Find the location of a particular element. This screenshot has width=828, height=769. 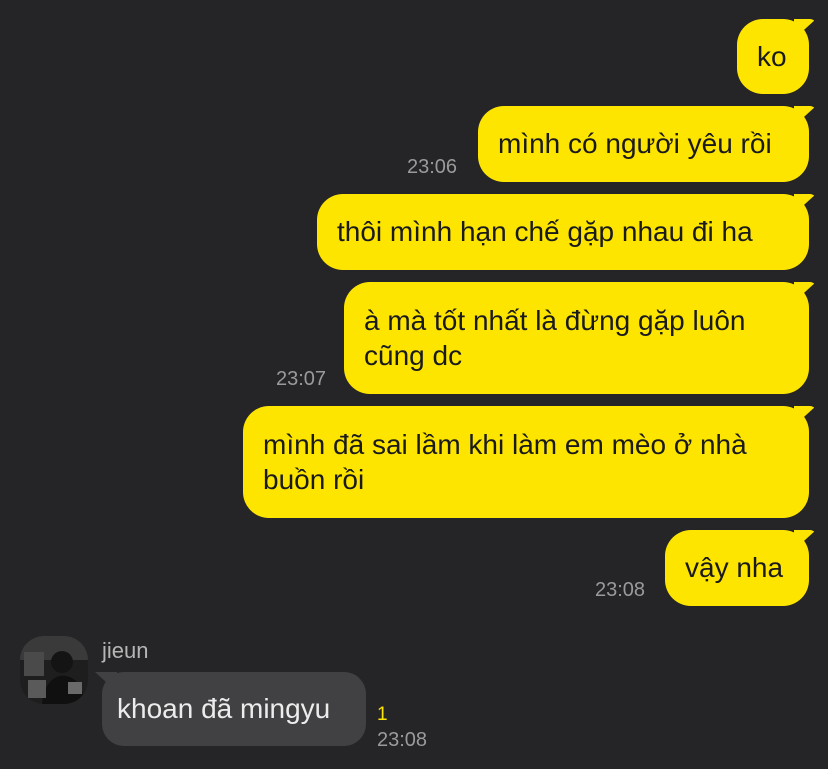

message-text: khoan đã mingyu is located at coordinates (224, 708).